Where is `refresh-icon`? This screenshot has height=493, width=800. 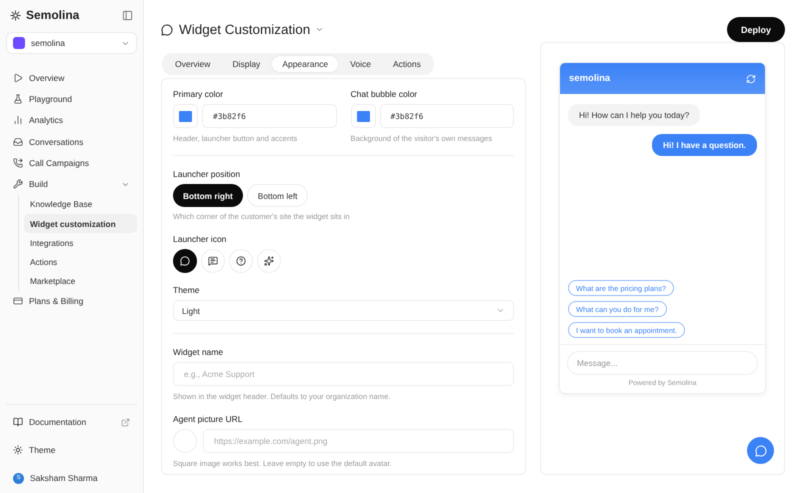
refresh-icon is located at coordinates (751, 79).